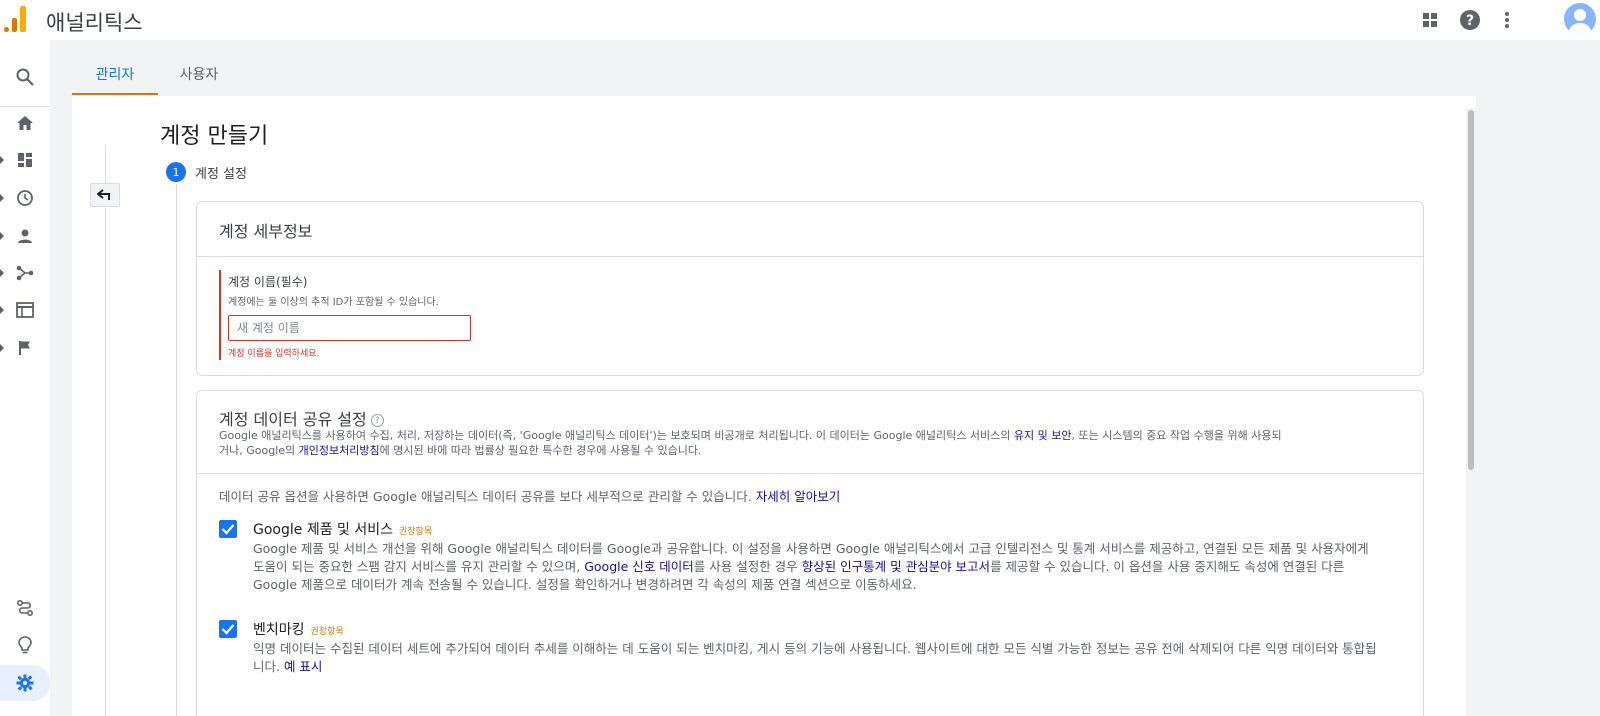 The image size is (1600, 716). What do you see at coordinates (268, 282) in the screenshot?
I see `account-name-label: 계정 이름(필수)` at bounding box center [268, 282].